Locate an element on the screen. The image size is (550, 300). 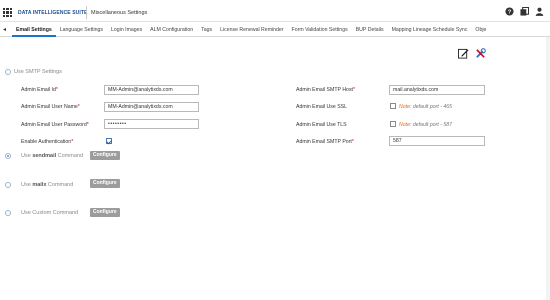
vertical-scrollbar is located at coordinates (548, 168).